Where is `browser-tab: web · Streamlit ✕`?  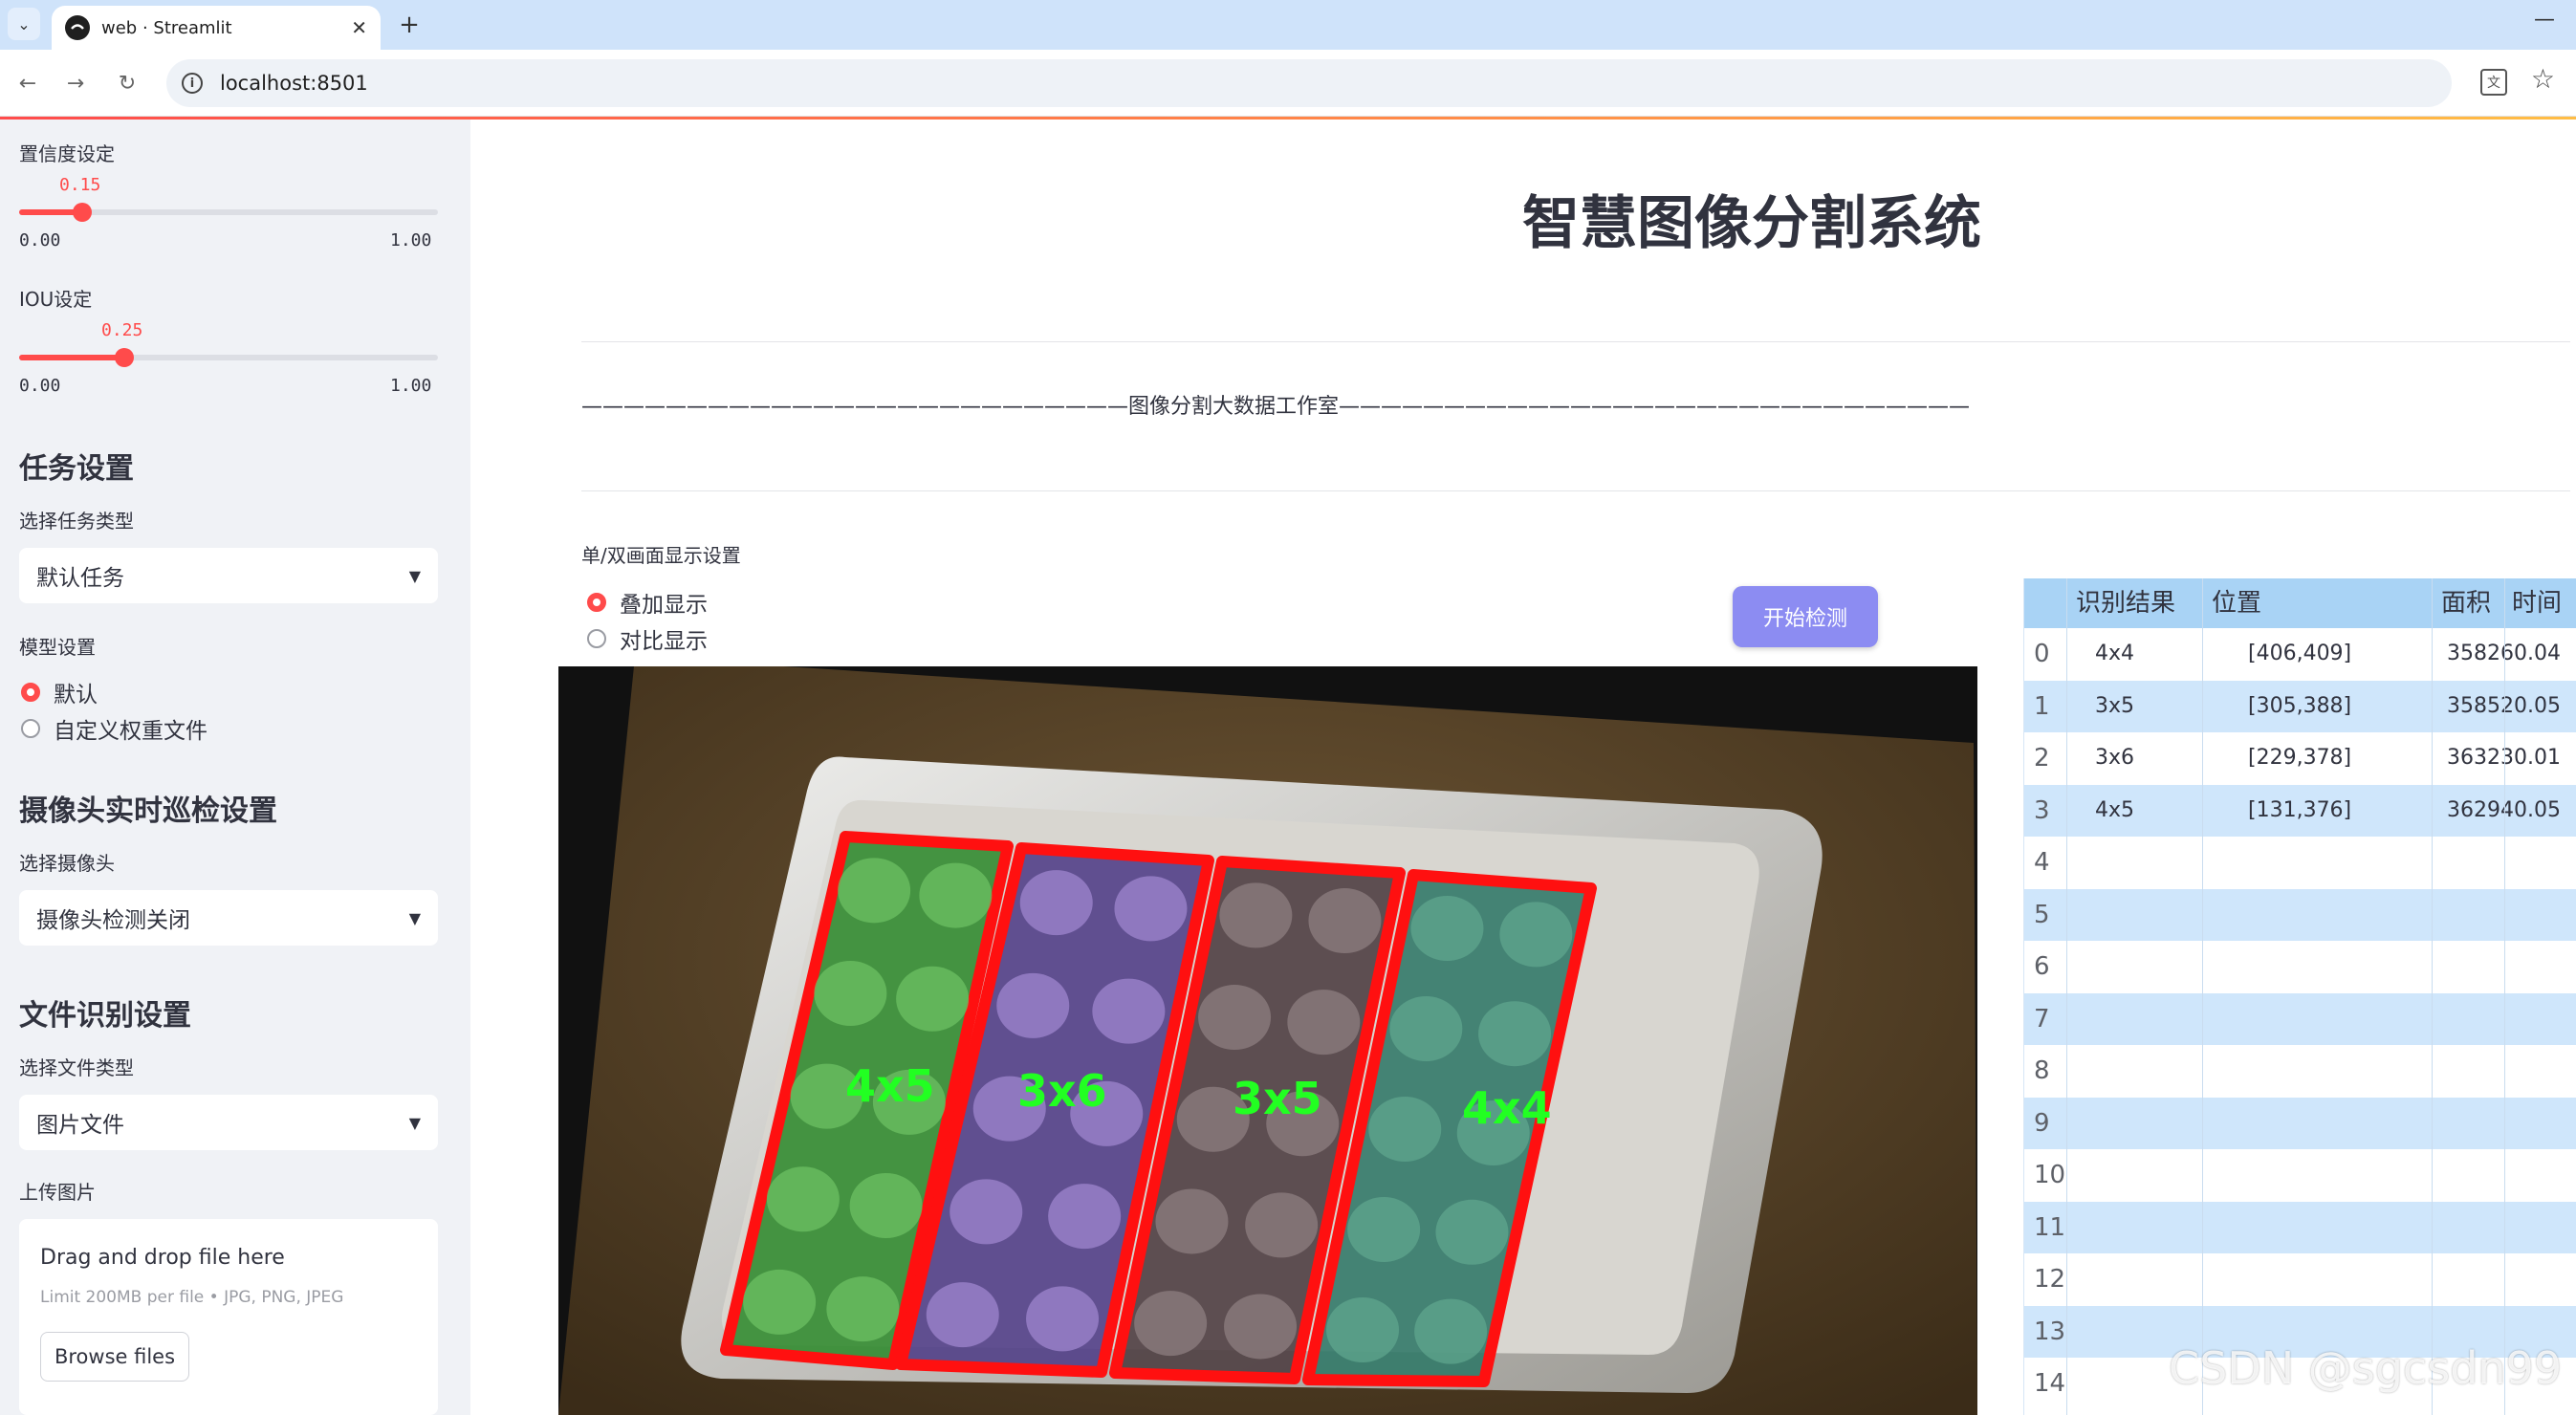
browser-tab: web · Streamlit ✕ is located at coordinates (216, 28).